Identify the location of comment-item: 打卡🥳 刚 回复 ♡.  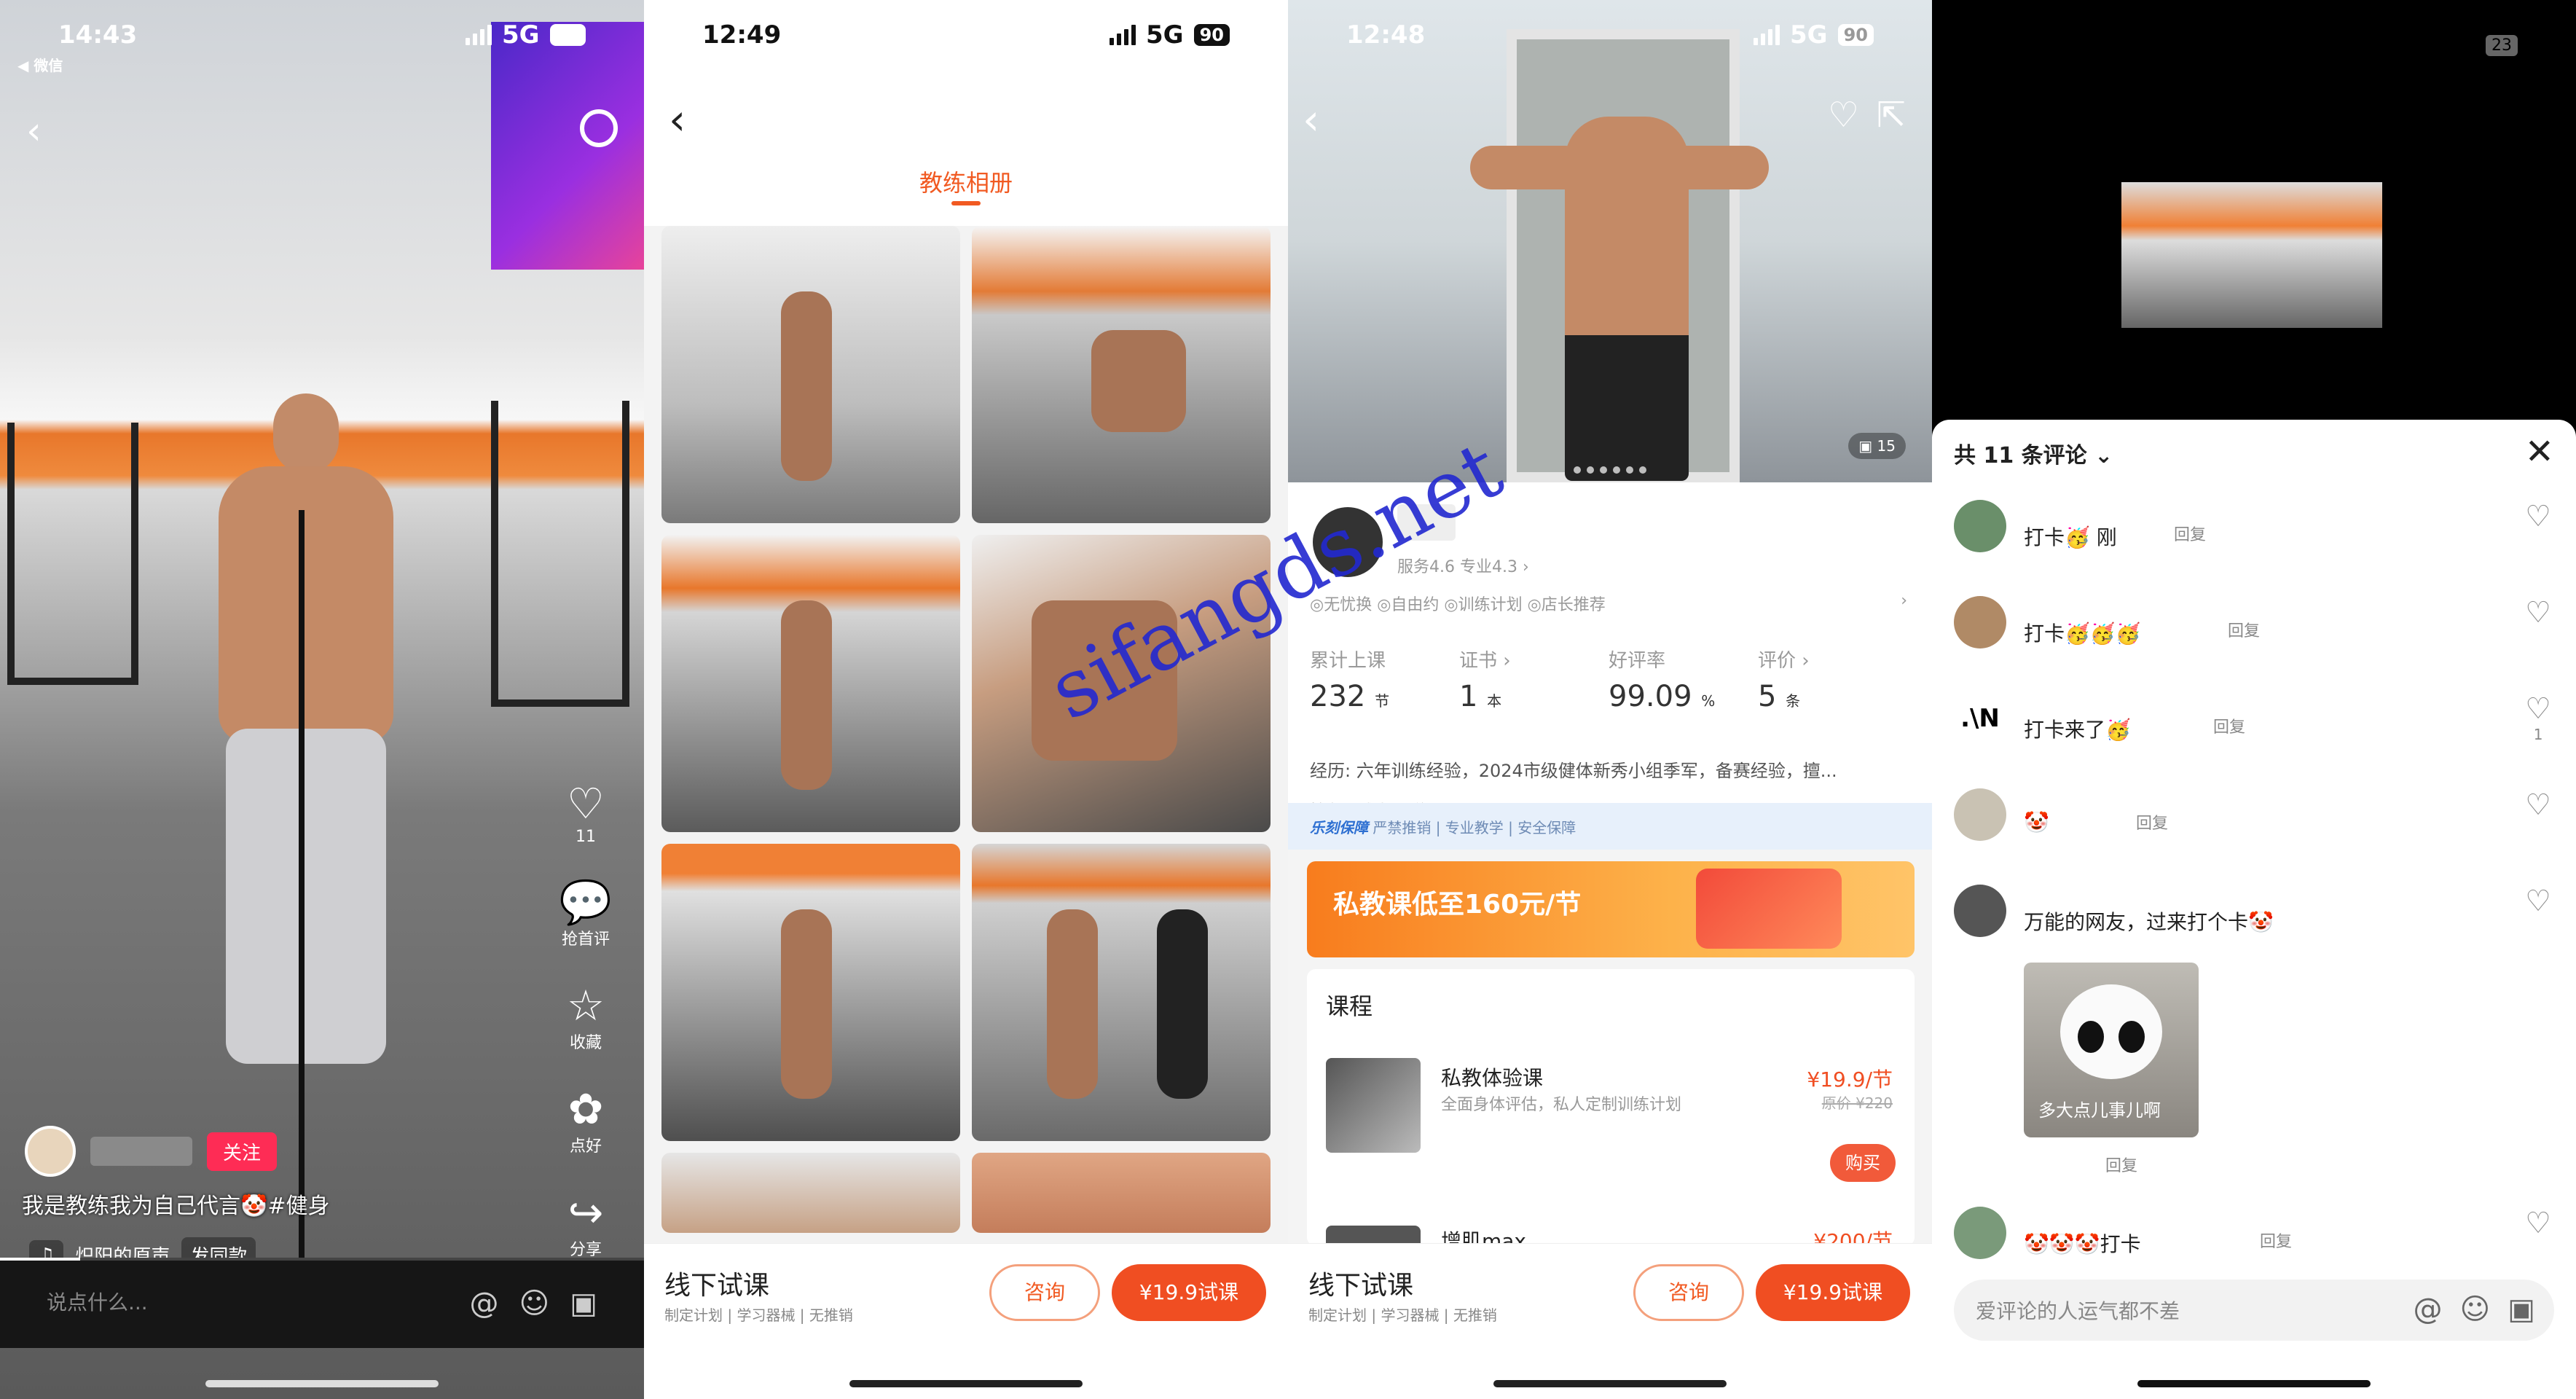
(2252, 536).